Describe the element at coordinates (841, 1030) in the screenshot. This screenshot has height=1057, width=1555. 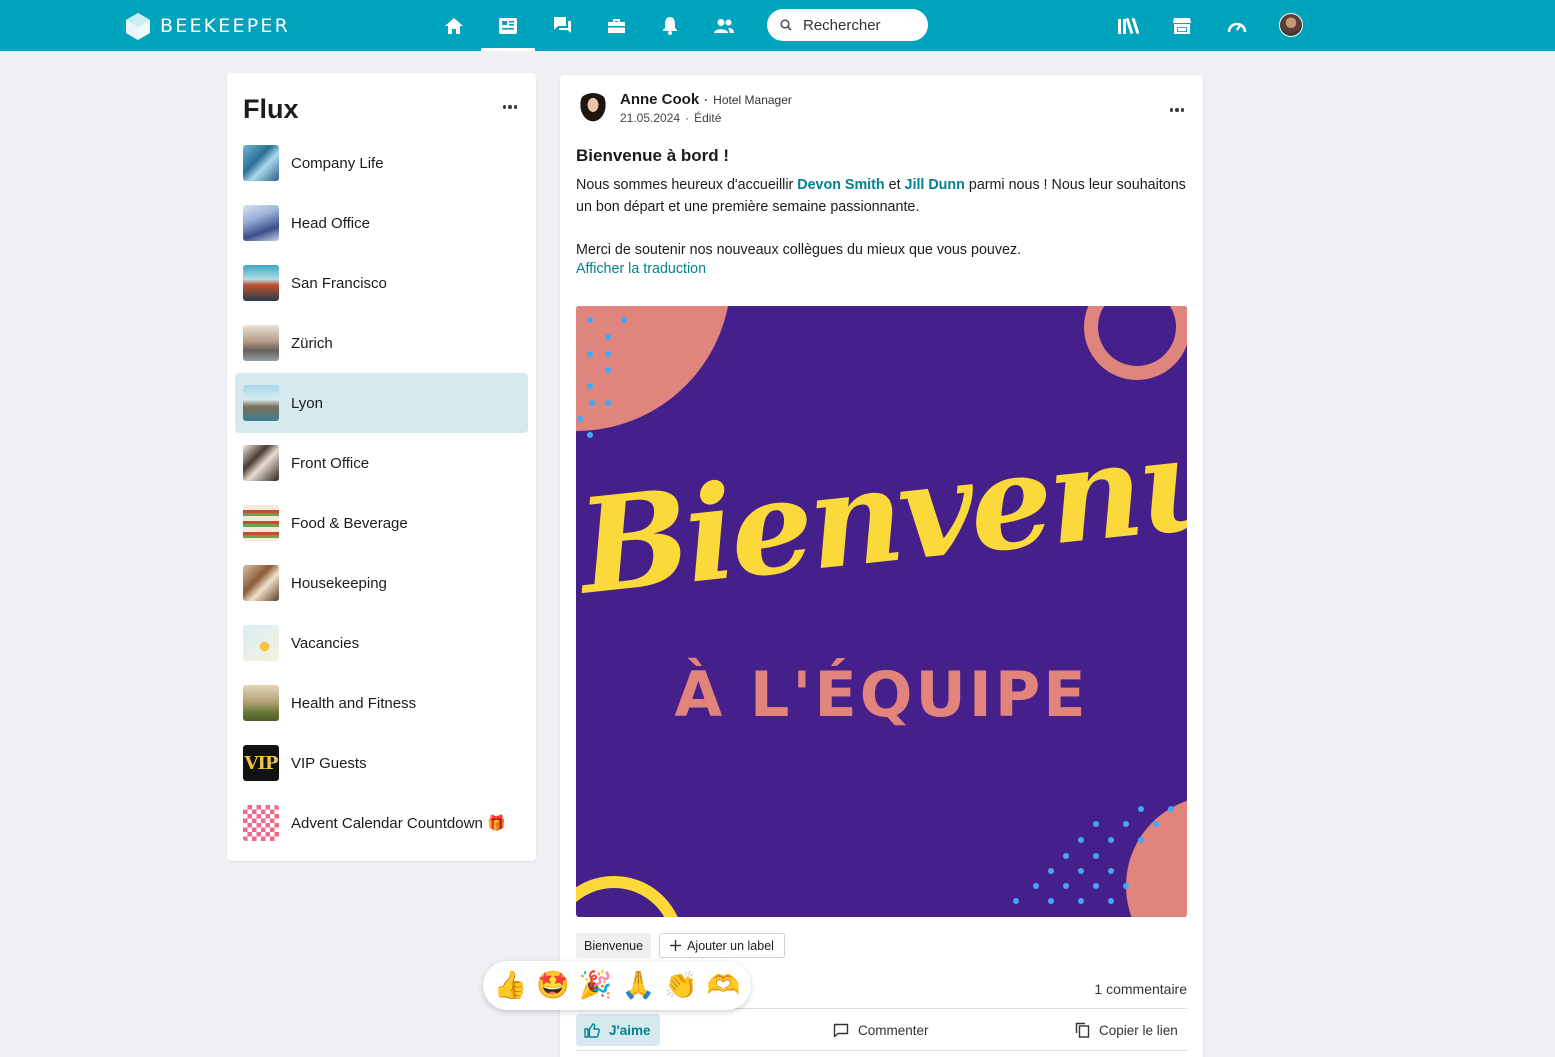
I see `comment-icon` at that location.